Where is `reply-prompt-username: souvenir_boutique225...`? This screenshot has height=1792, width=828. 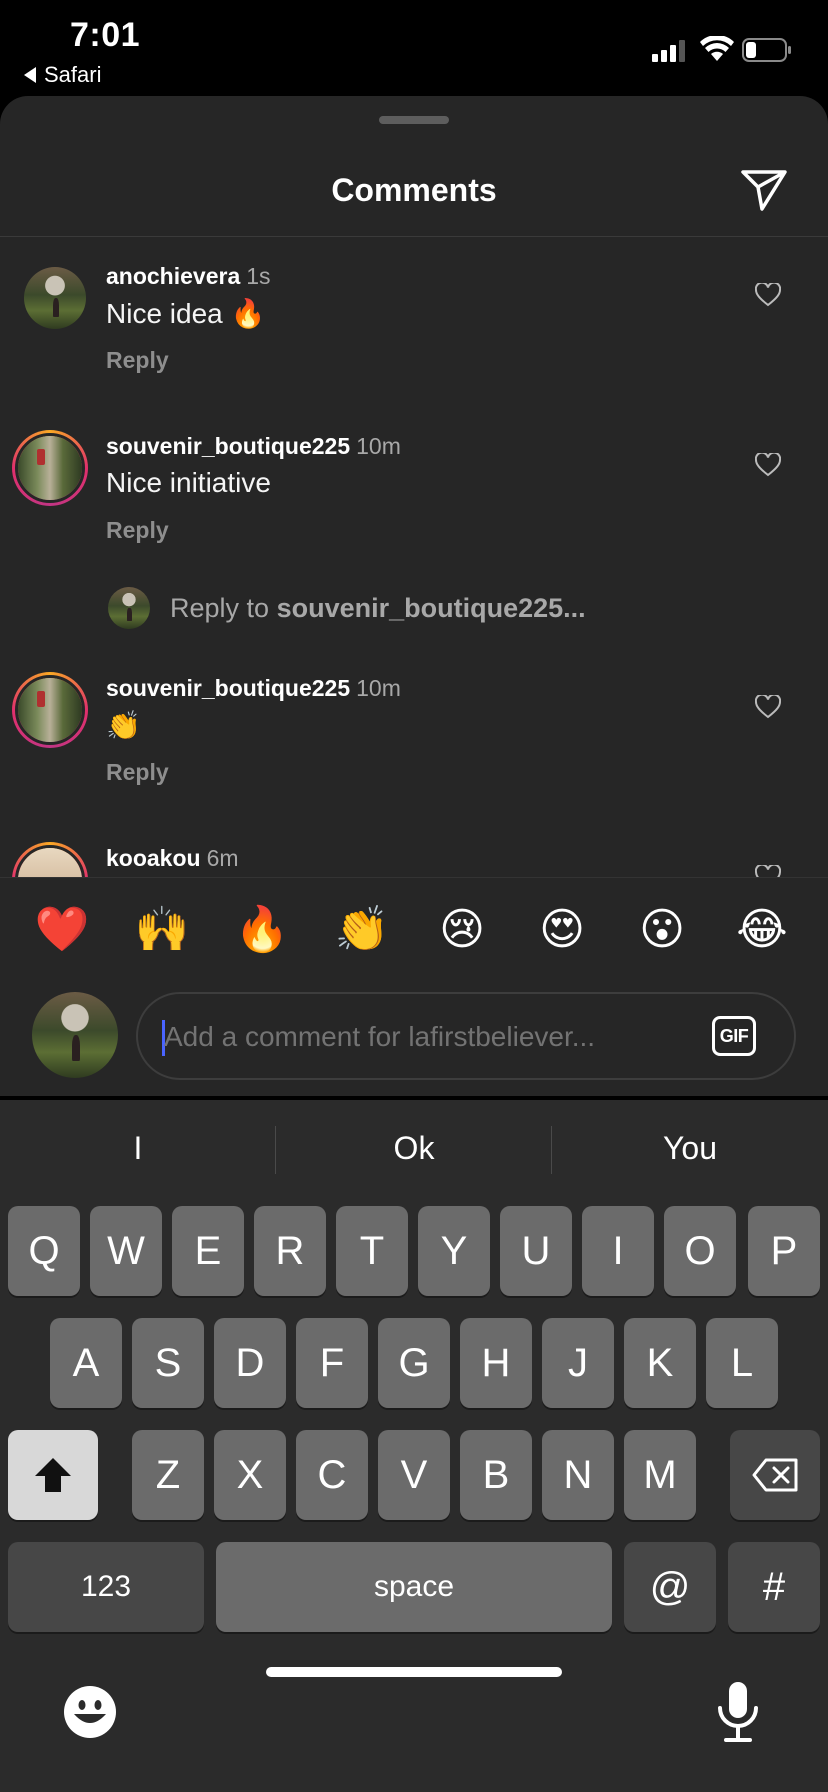
reply-prompt-username: souvenir_boutique225... is located at coordinates (431, 608).